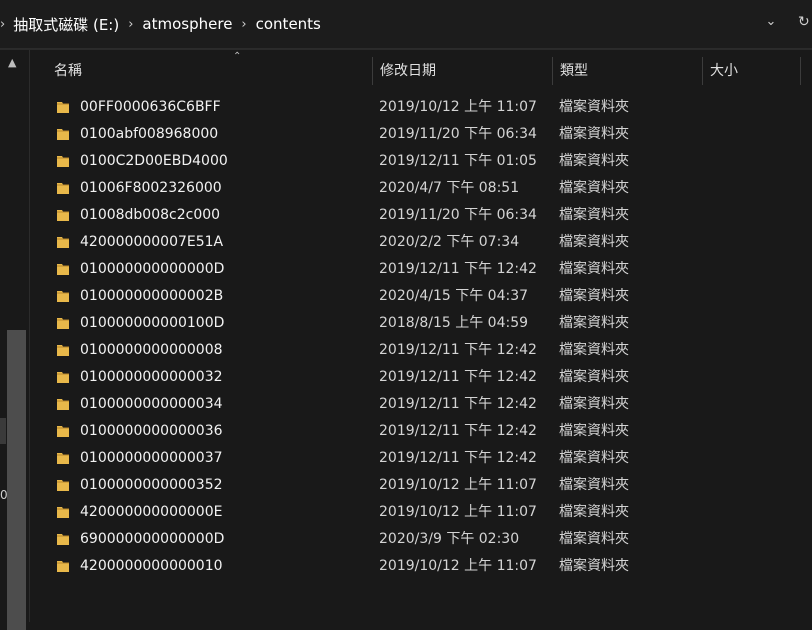 This screenshot has height=630, width=812. I want to click on list-item: 010000000000002B 2020/4/15 下午 04:37 檔案資料夾, so click(421, 296).